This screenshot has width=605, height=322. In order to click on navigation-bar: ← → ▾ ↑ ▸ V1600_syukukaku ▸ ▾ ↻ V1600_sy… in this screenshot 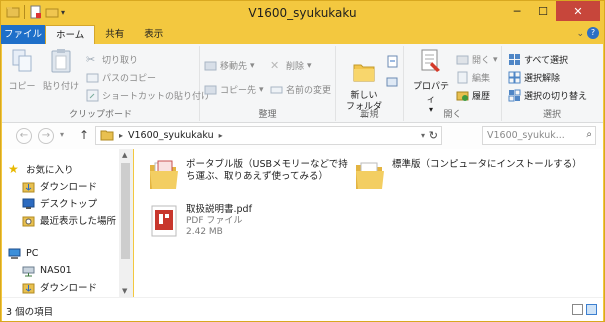, I will do `click(302, 136)`.